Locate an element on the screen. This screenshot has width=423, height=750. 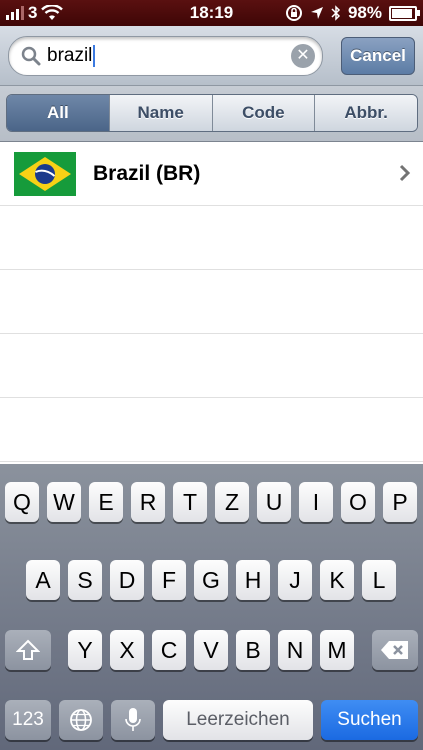
key-p: P is located at coordinates (400, 502).